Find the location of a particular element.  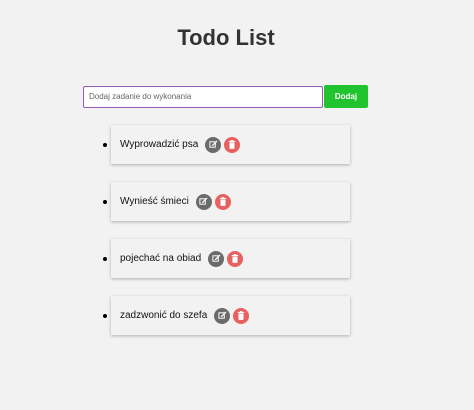

task-input is located at coordinates (203, 96).